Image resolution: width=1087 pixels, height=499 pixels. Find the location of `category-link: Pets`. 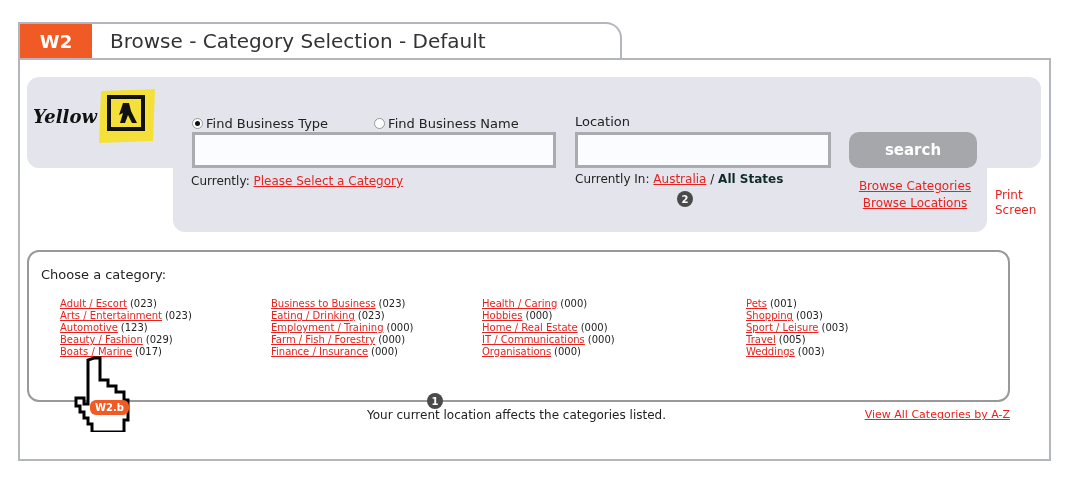

category-link: Pets is located at coordinates (756, 303).